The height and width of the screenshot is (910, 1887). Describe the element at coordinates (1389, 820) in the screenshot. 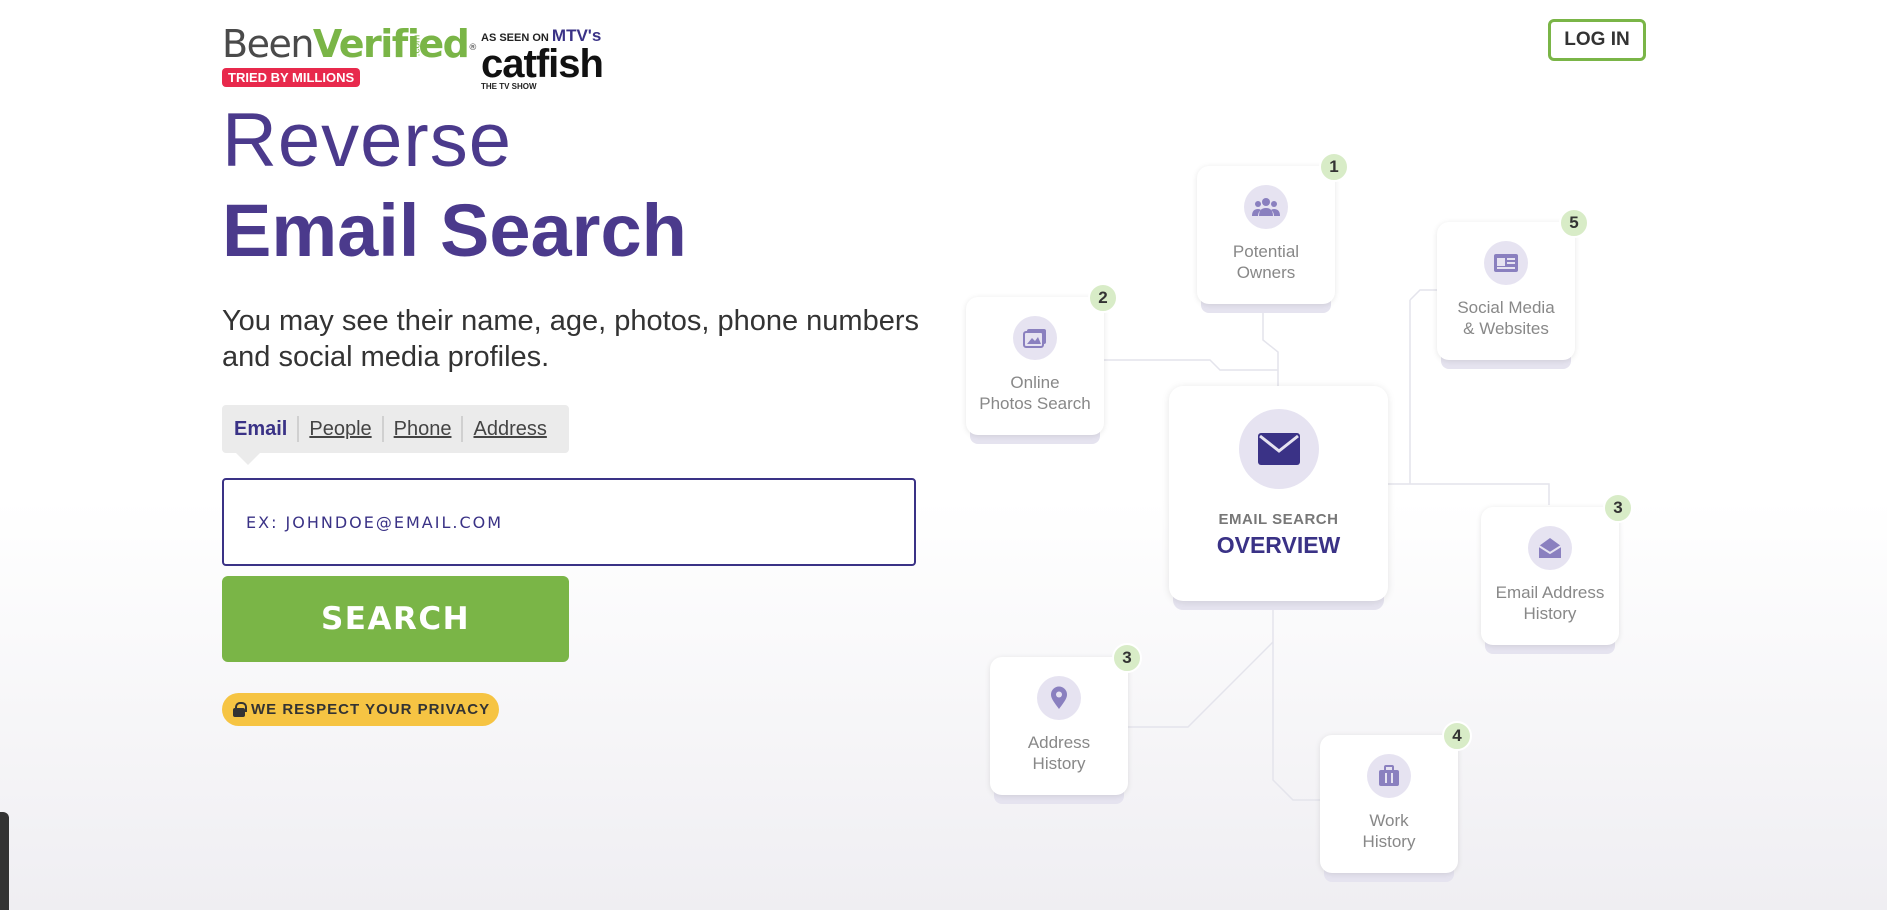

I see `node-label: Work` at that location.